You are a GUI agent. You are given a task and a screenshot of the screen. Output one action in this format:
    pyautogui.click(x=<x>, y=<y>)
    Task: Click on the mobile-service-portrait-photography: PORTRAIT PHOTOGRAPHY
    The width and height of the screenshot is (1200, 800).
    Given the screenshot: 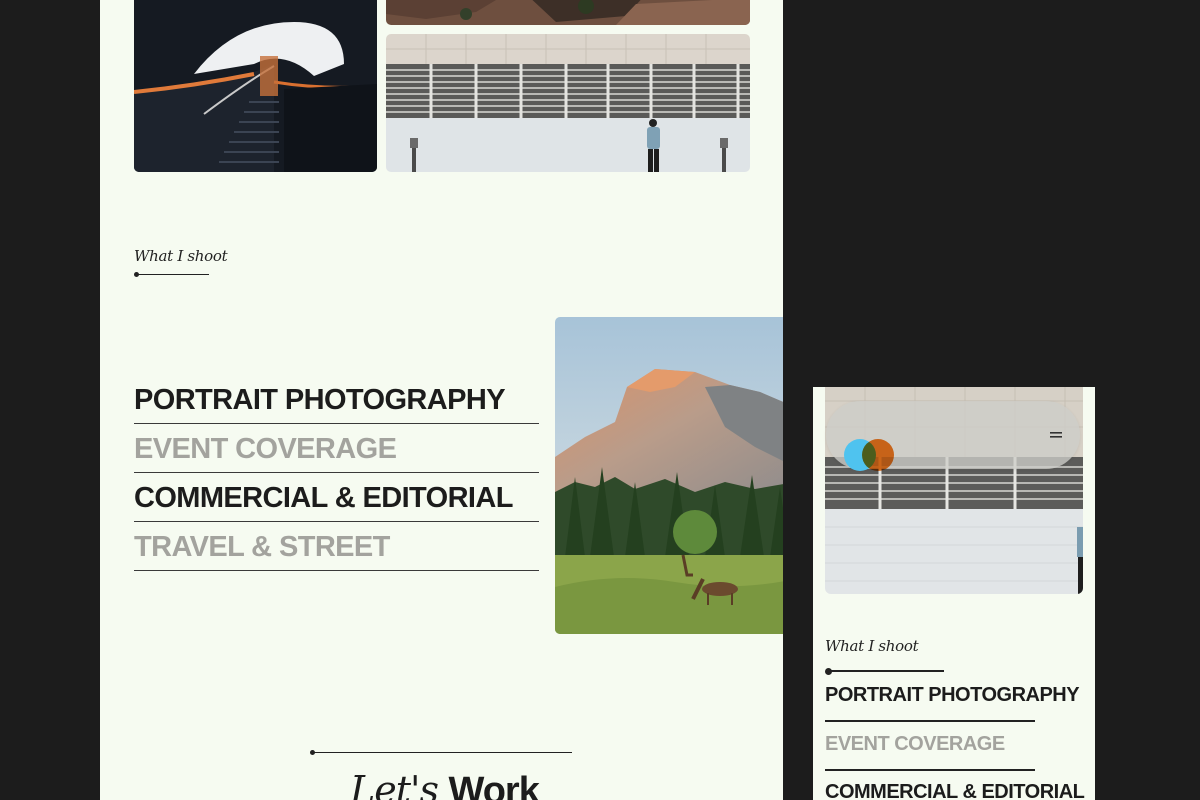 What is the action you would take?
    pyautogui.click(x=952, y=695)
    